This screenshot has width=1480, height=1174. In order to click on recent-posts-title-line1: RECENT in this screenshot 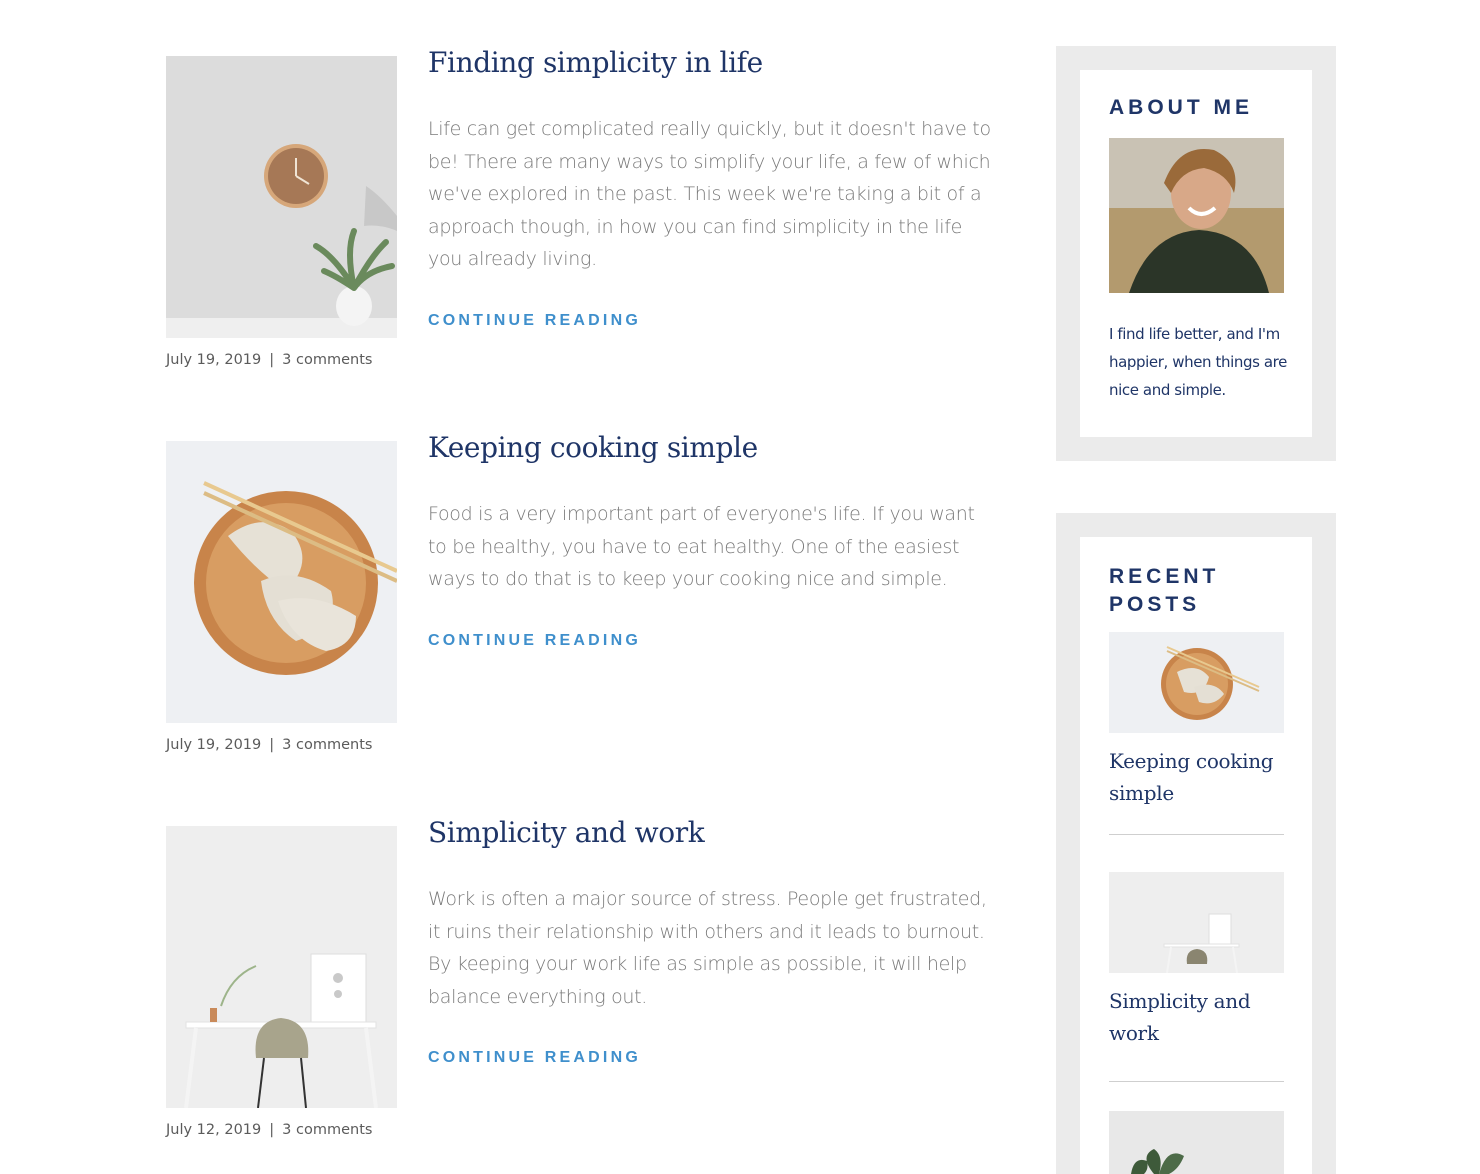, I will do `click(1164, 576)`.